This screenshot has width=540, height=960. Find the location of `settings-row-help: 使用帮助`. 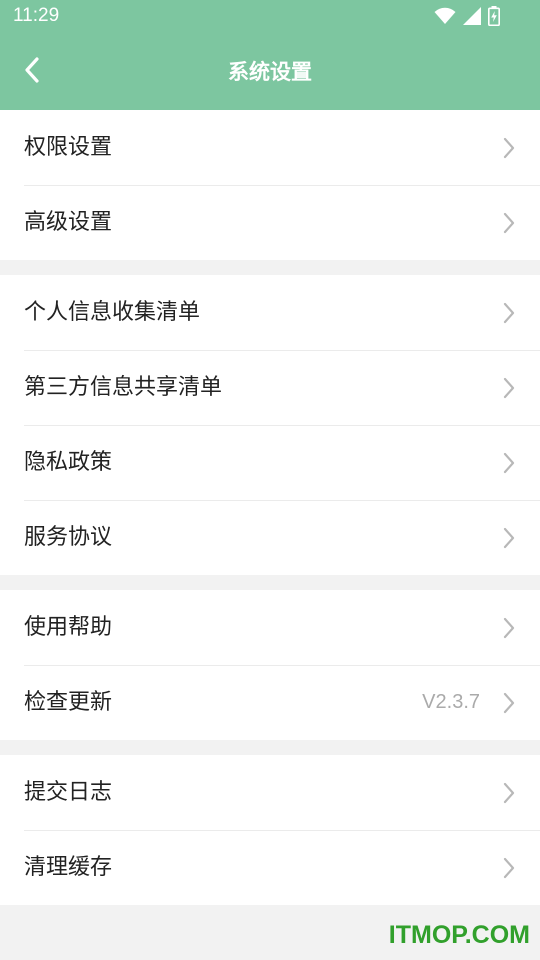

settings-row-help: 使用帮助 is located at coordinates (270, 627).